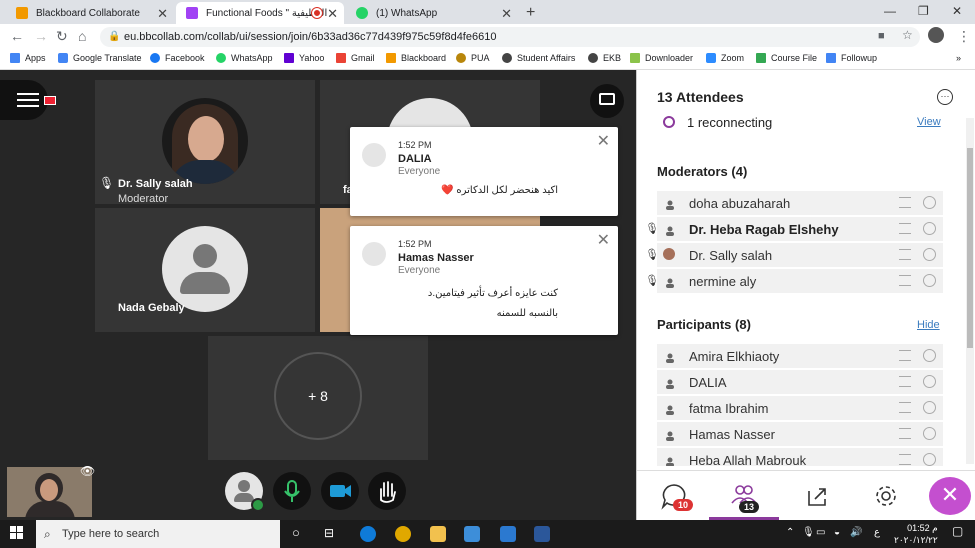  Describe the element at coordinates (916, 534) in the screenshot. I see `system-clock: 01:52 م ٢٠٢٠/١٢/٢٢` at that location.